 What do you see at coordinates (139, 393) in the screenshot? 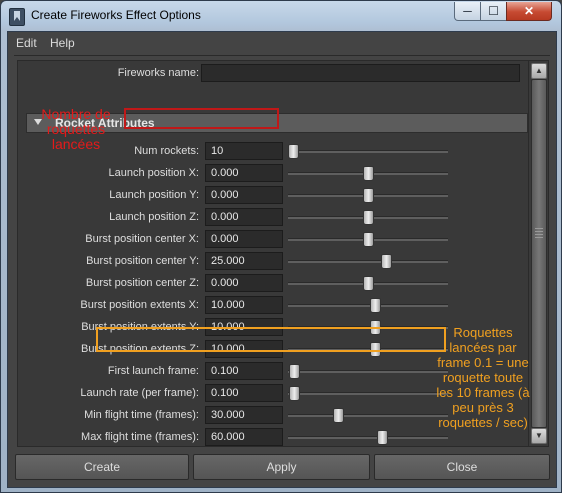
I see `attribute-label: Launch rate (per frame):` at bounding box center [139, 393].